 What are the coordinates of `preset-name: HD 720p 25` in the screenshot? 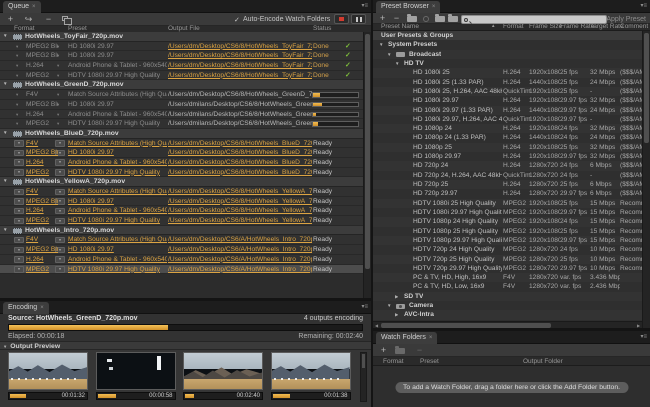 It's located at (457, 184).